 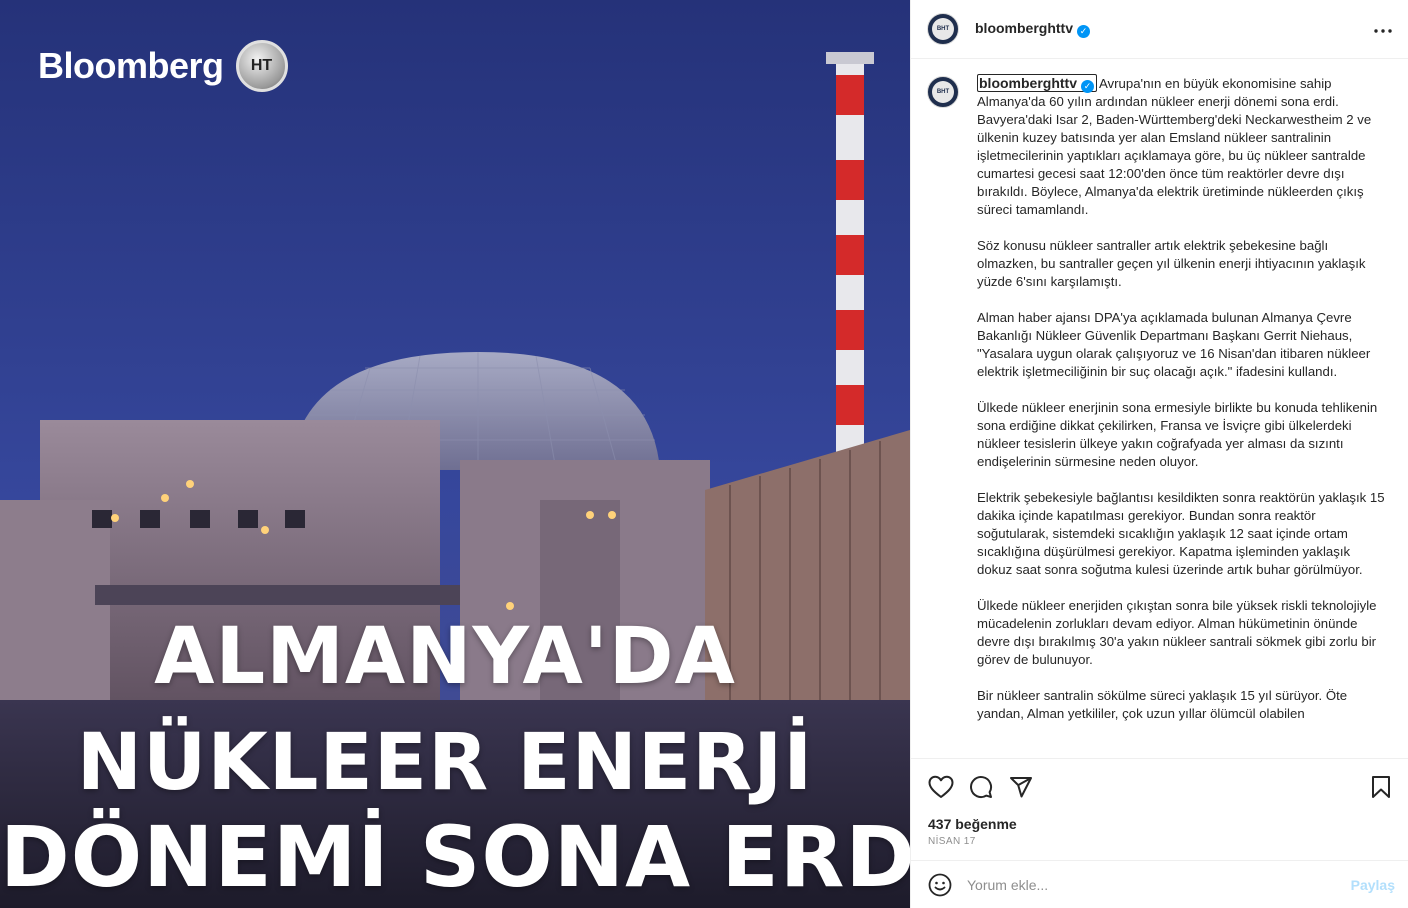 I want to click on caption-username-text: bloomberghttv, so click(x=1028, y=83).